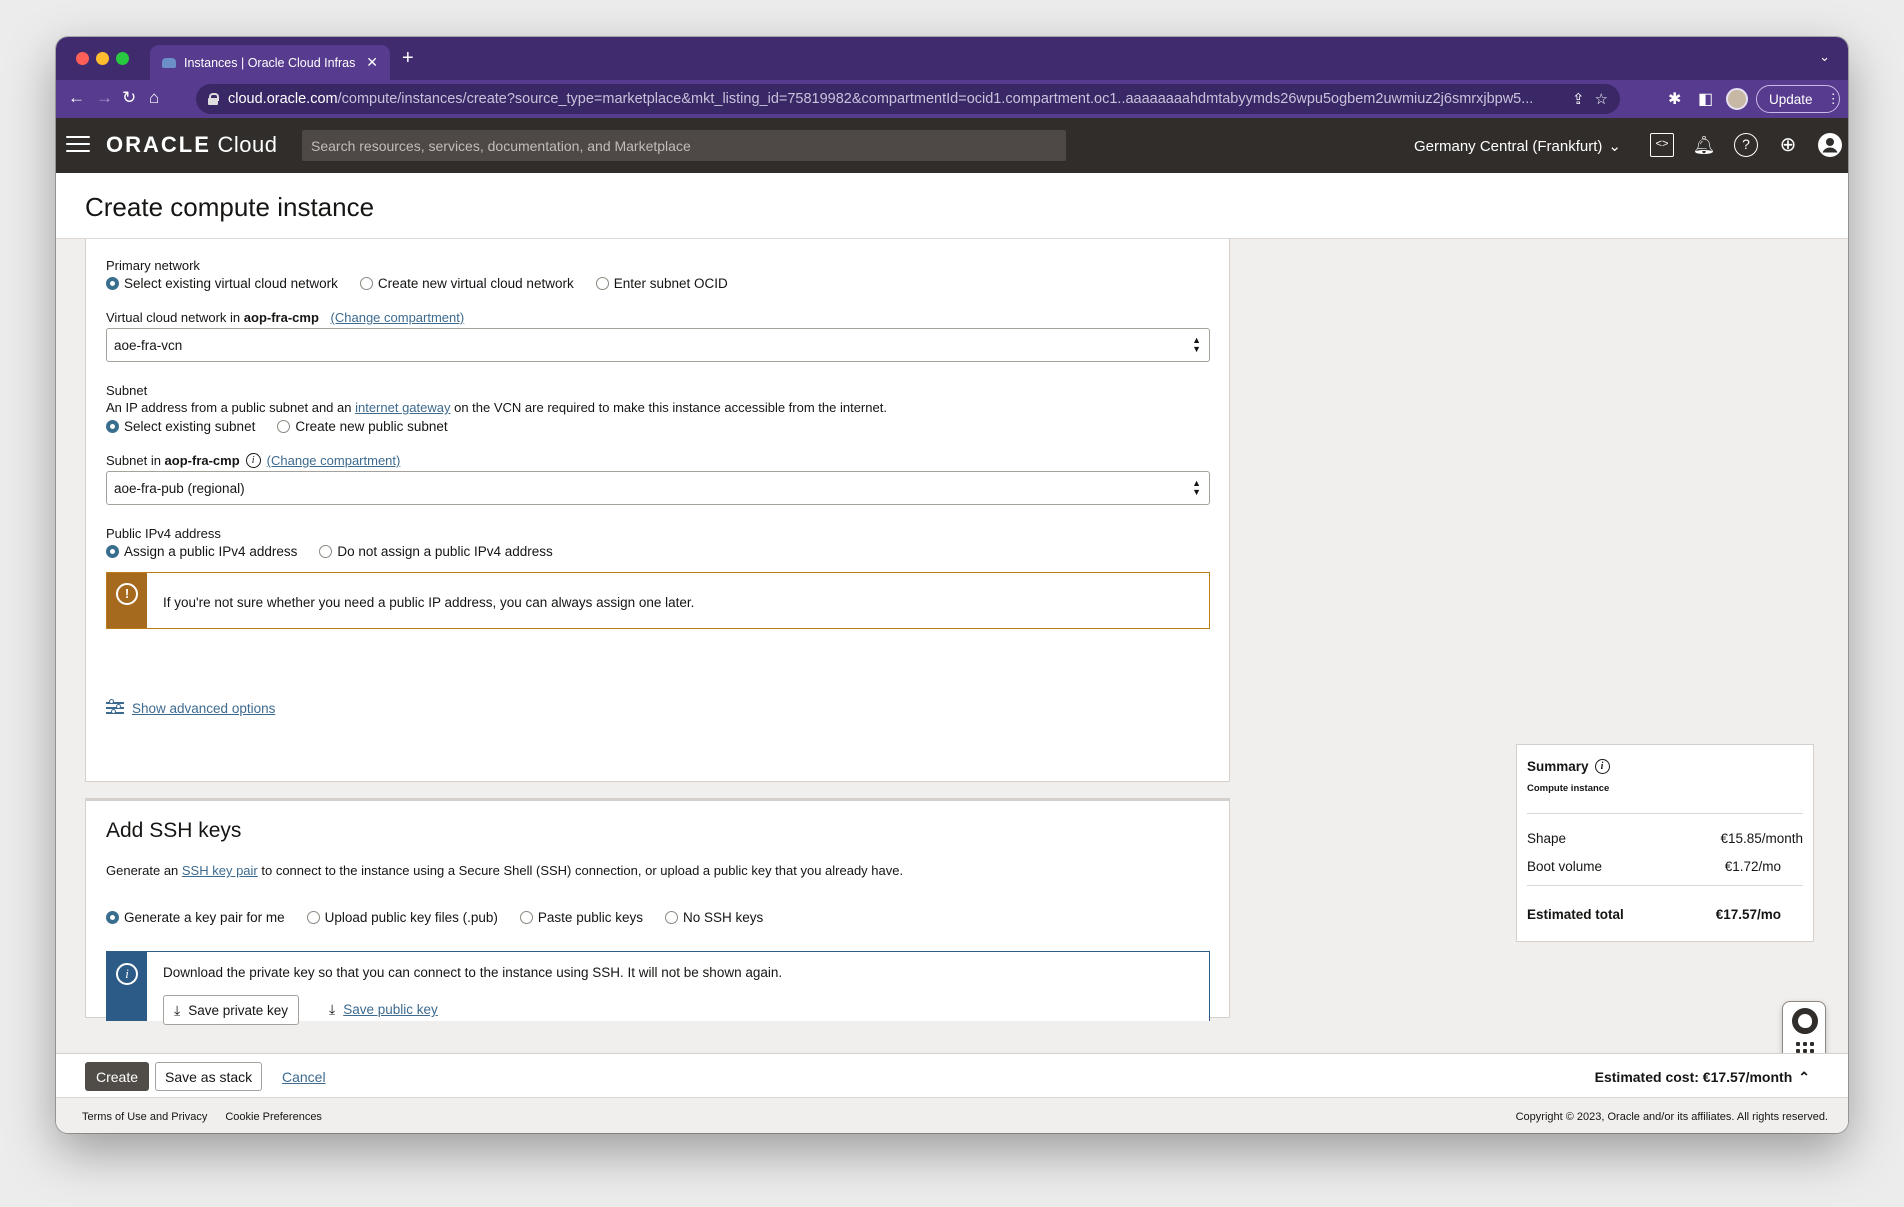  I want to click on cookie-preferences-link: Cookie Preferences, so click(273, 1117).